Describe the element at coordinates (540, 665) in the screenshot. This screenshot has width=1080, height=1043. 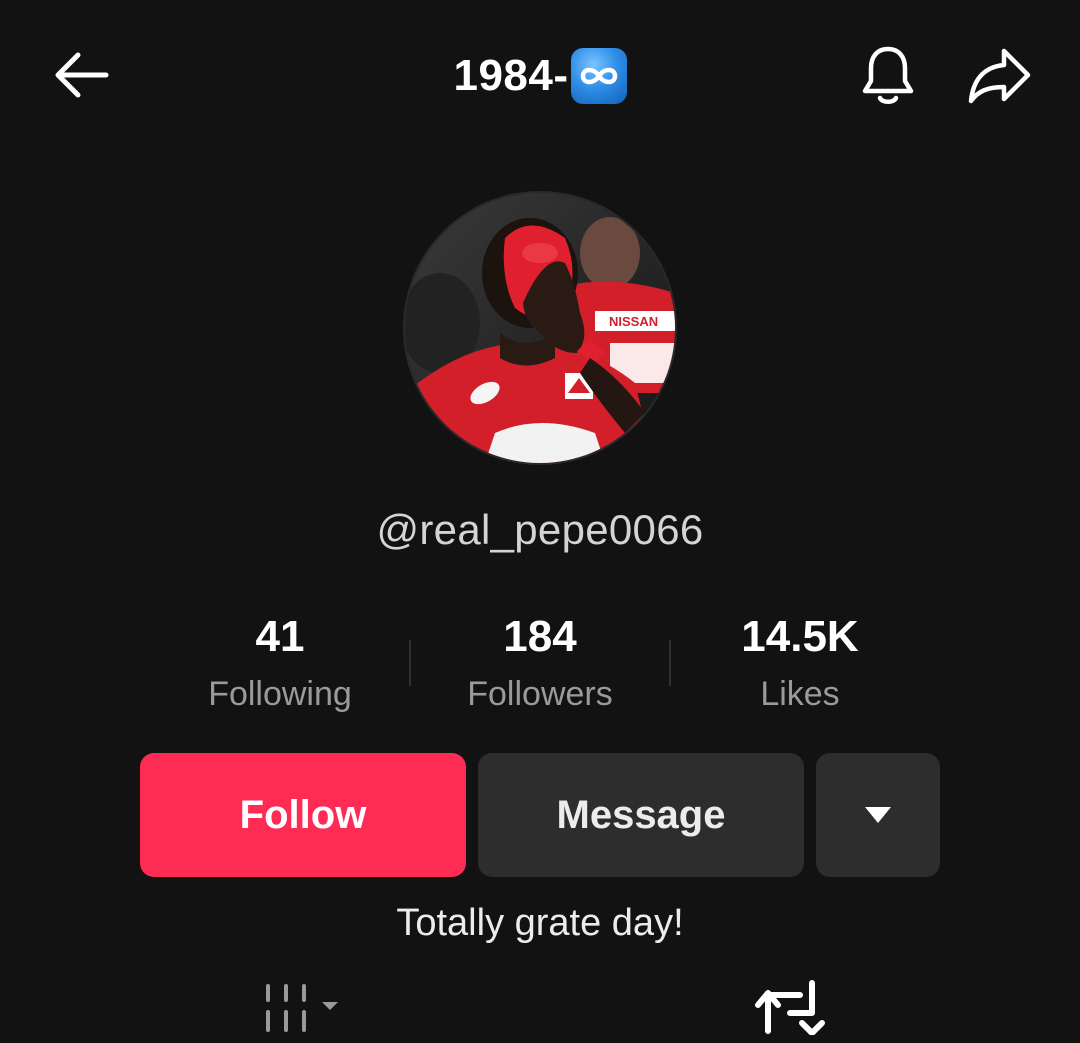
I see `followers-stat: 184 Followers` at that location.